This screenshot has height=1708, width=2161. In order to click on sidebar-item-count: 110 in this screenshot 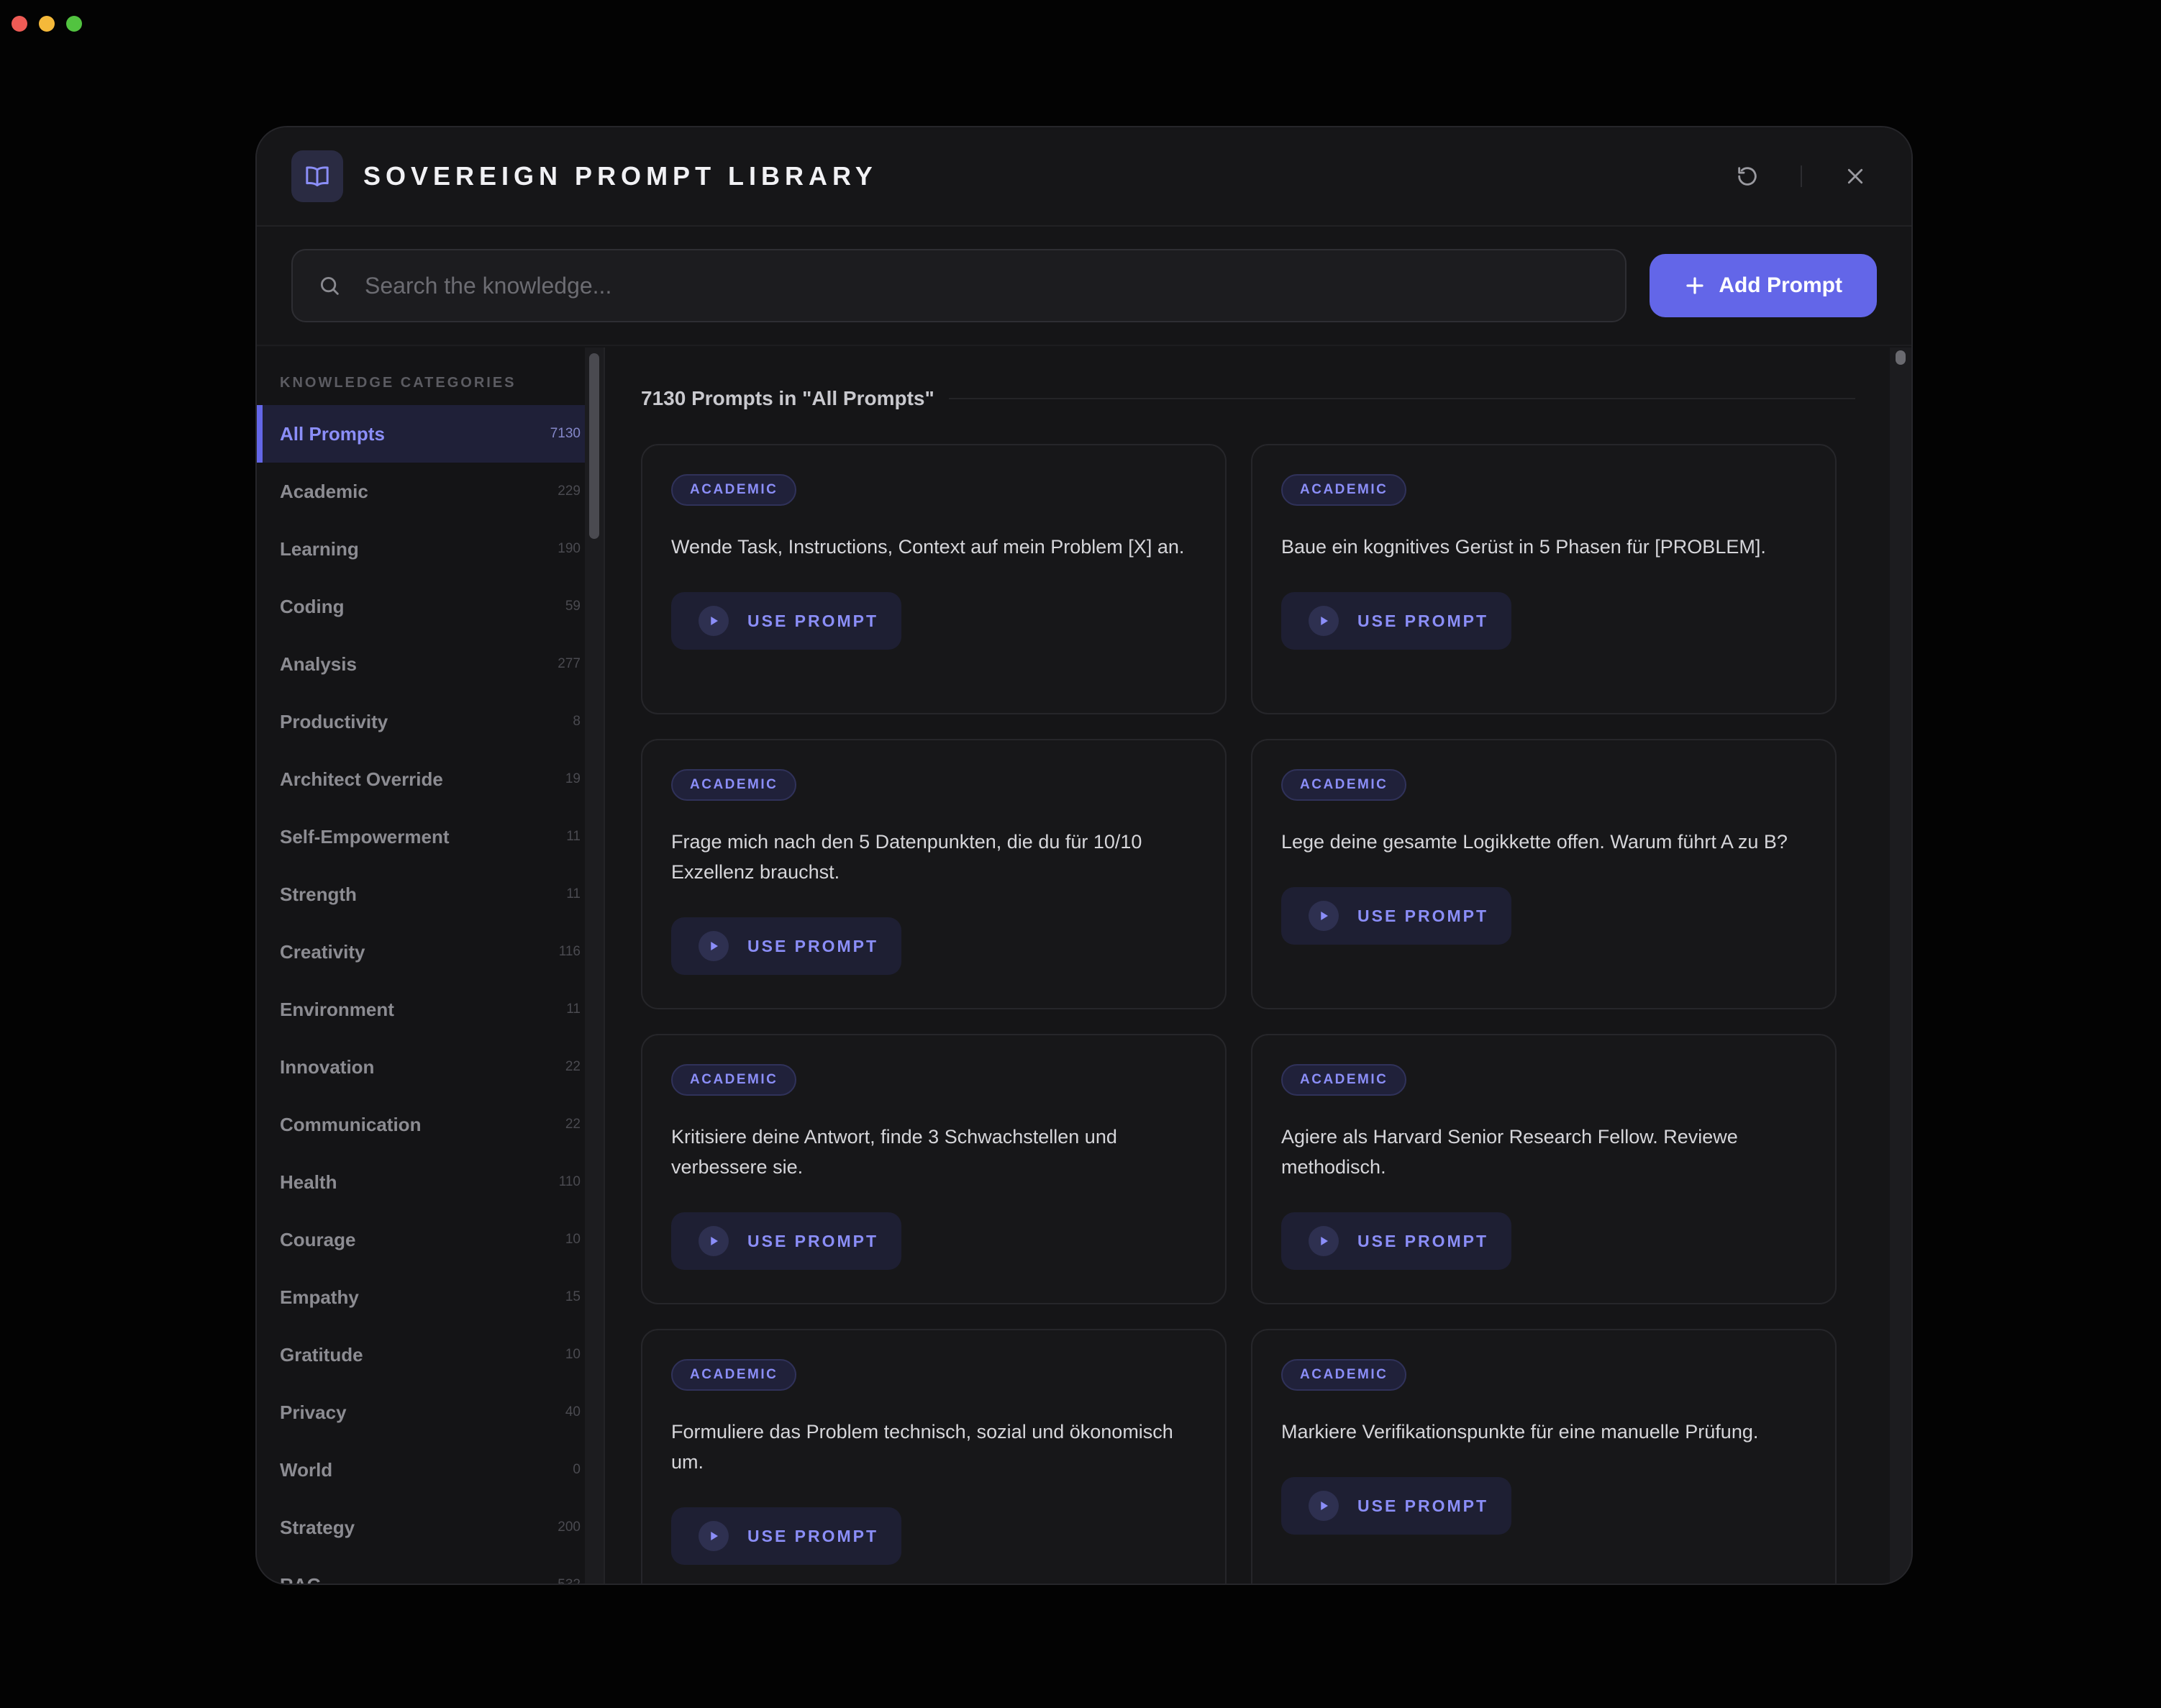, I will do `click(569, 1182)`.